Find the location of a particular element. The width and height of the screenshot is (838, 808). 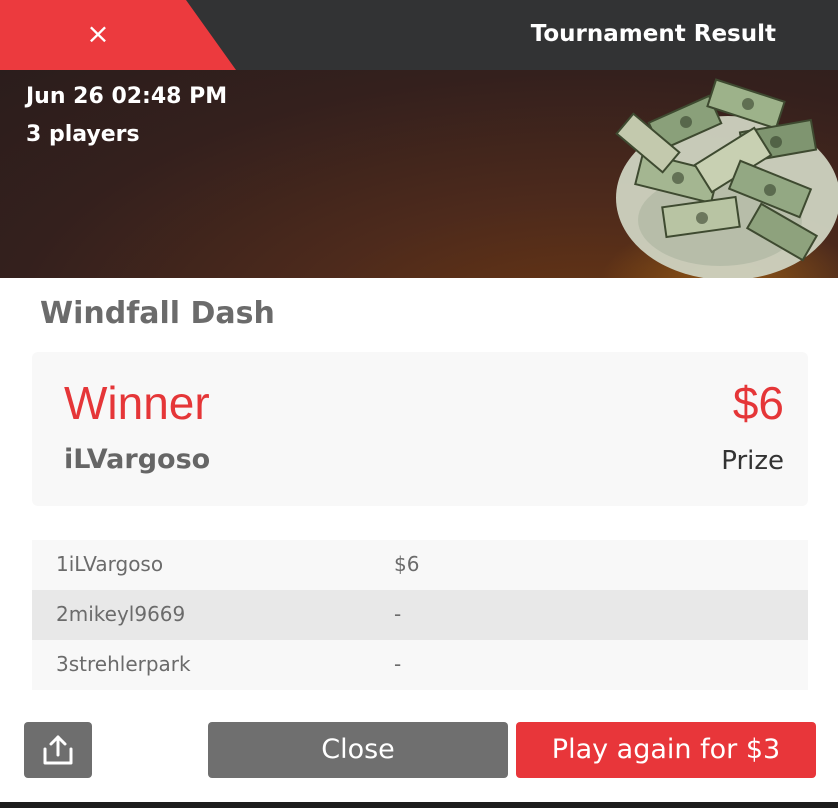

rank-player-cell: 1iLVargoso is located at coordinates (110, 564).